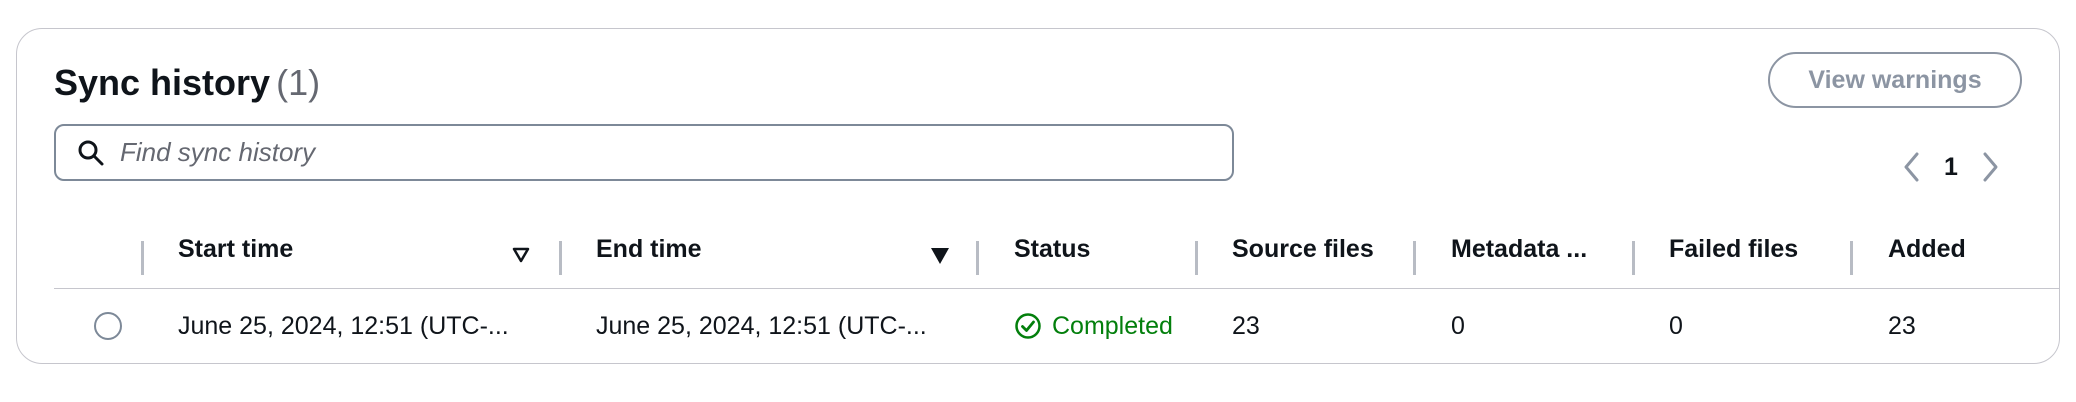  Describe the element at coordinates (91, 153) in the screenshot. I see `search-icon` at that location.